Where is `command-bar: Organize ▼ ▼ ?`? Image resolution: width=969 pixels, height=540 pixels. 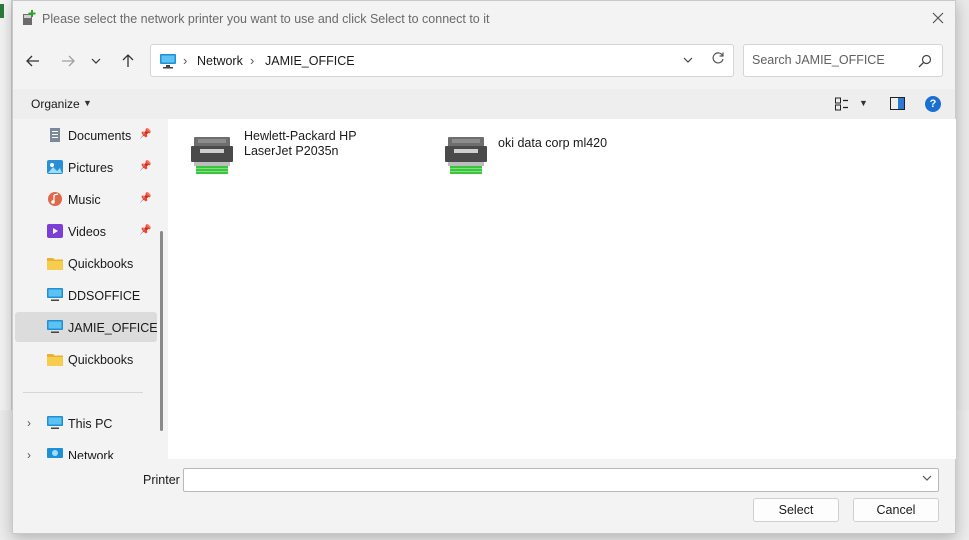 command-bar: Organize ▼ ▼ ? is located at coordinates (484, 104).